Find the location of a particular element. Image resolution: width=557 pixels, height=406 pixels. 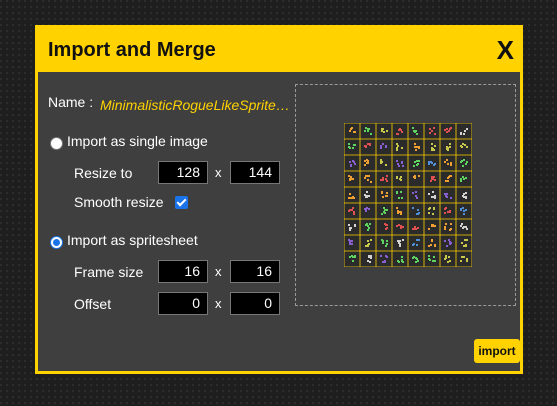

frame-height-input: 16 is located at coordinates (255, 271).